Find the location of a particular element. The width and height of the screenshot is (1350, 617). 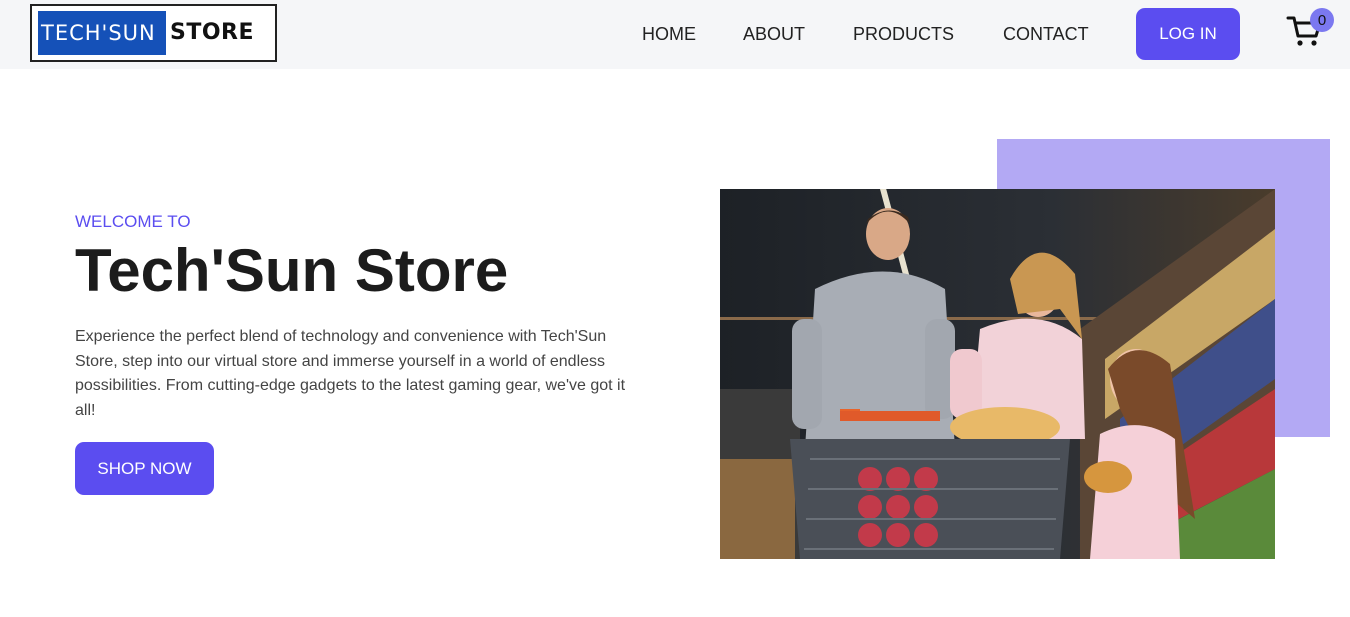

login-button: LOG IN is located at coordinates (1188, 34).